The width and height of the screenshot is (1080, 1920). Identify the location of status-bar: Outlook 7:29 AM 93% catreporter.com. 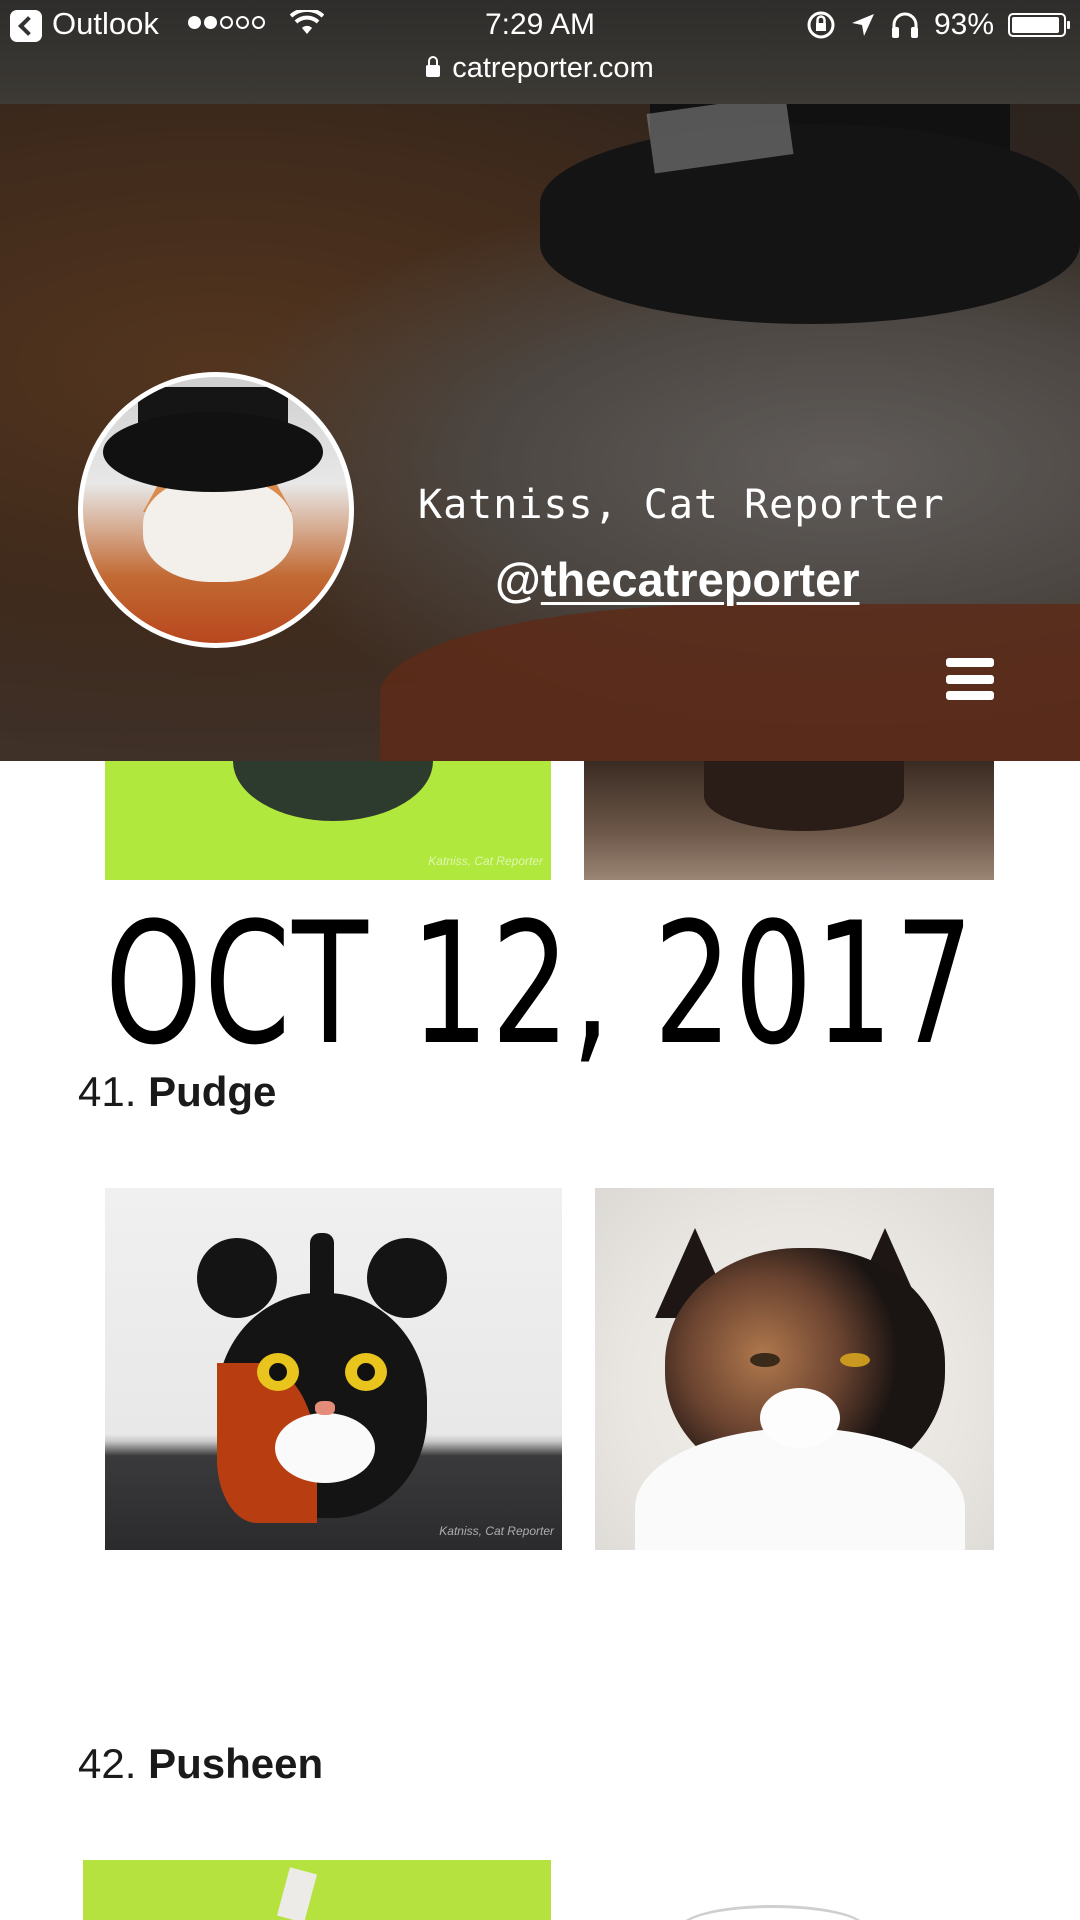
(540, 52).